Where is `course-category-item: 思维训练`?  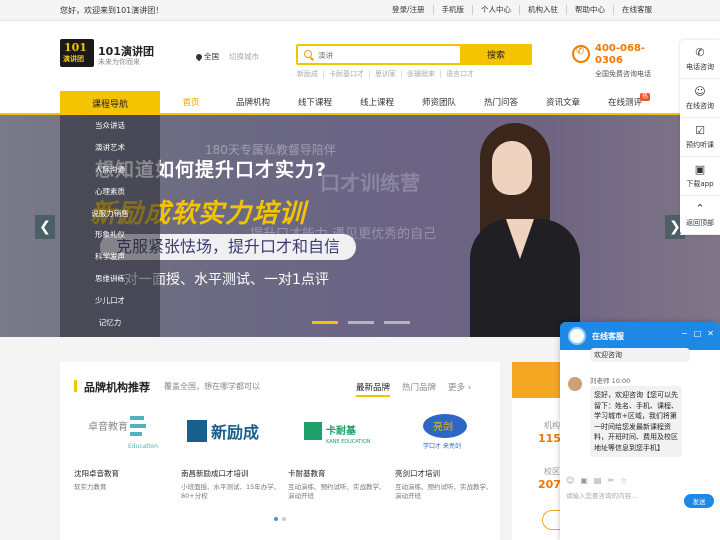
course-category-item: 思维训练 is located at coordinates (110, 279).